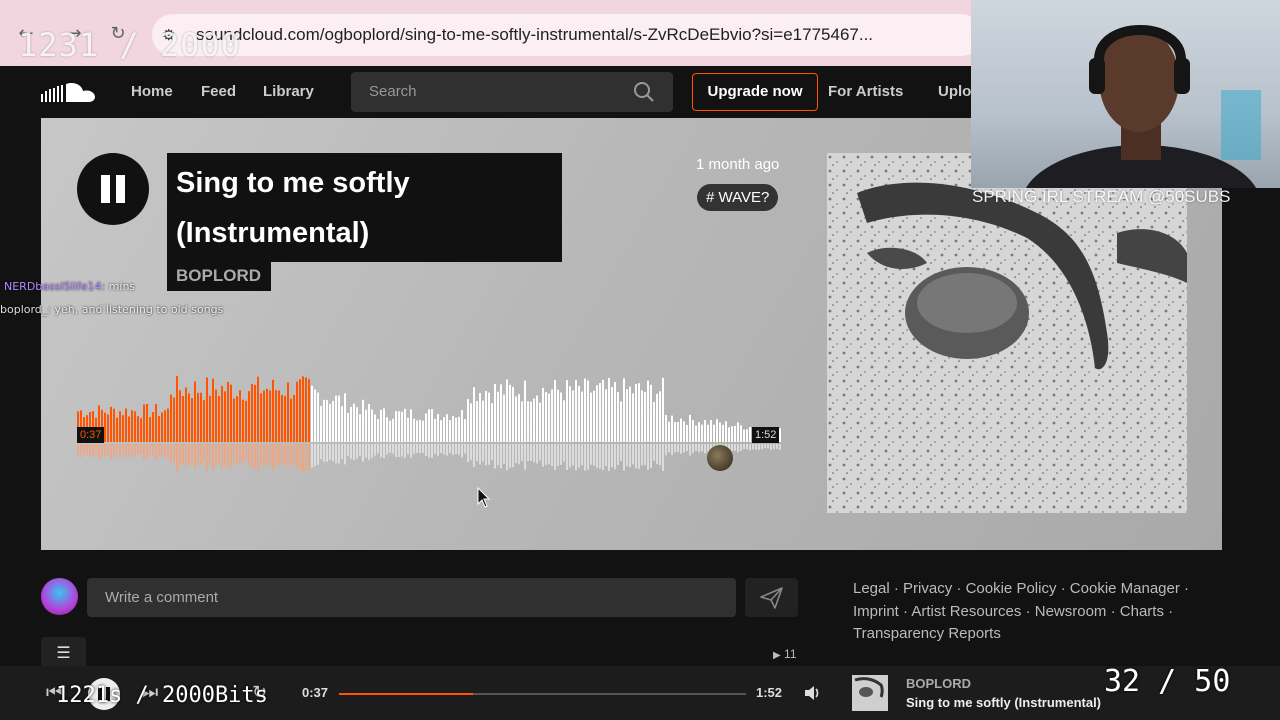 This screenshot has width=1280, height=720. Describe the element at coordinates (273, 233) in the screenshot. I see `track-title-line2: (Instrumental)` at that location.